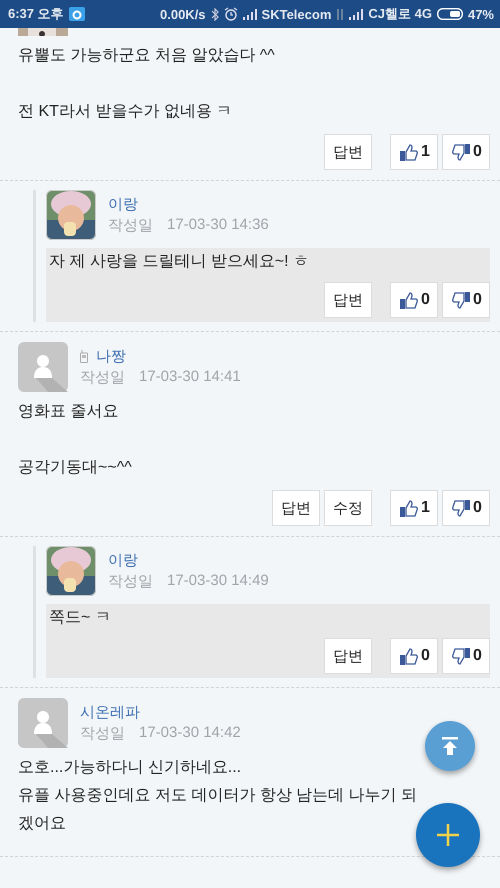  I want to click on post-date: 17-03-30 14:41, so click(190, 377).